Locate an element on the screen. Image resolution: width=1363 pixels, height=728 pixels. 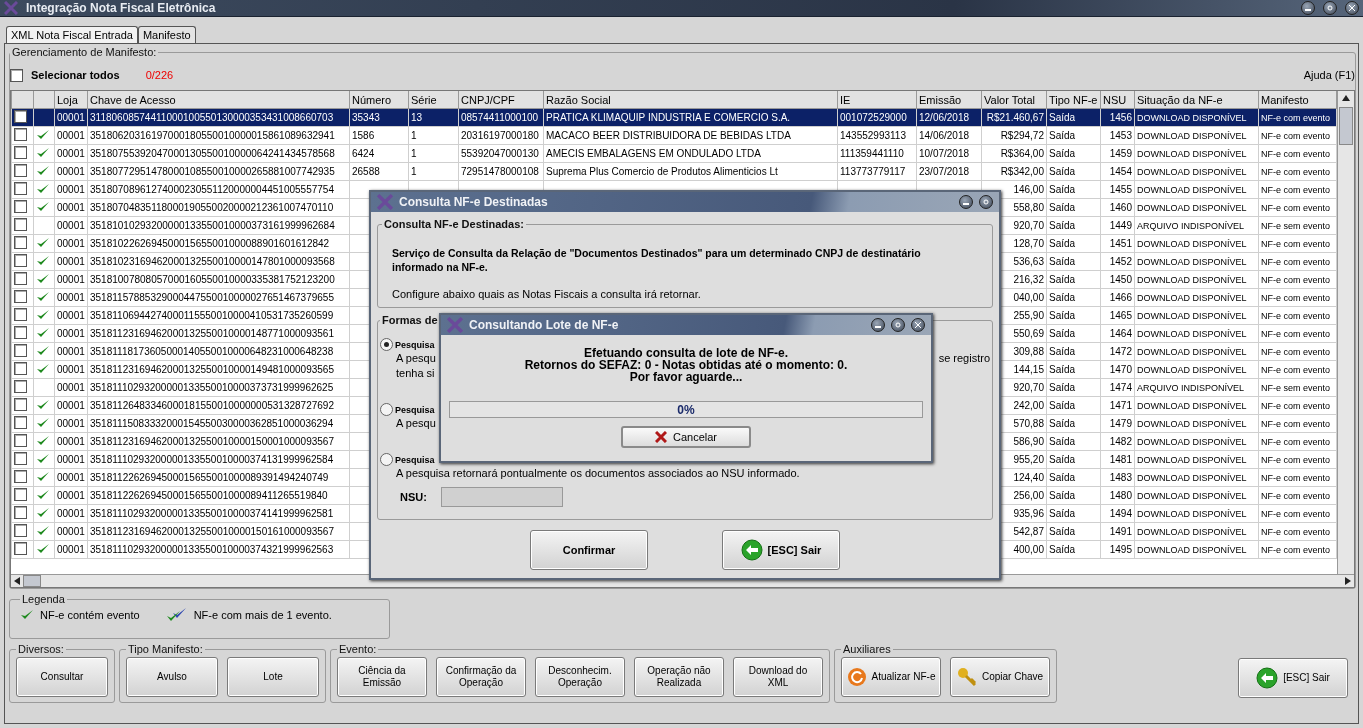
check-icon is located at coordinates (27, 615).